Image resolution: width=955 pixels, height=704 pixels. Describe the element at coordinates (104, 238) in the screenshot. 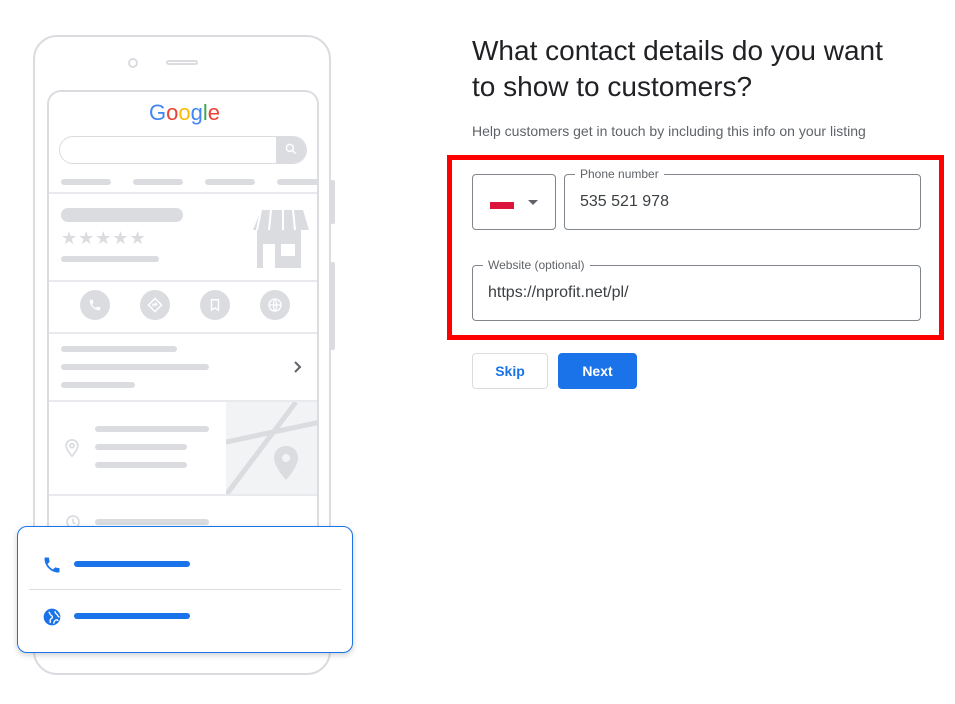

I see `rating-stars: ★★★★★` at that location.